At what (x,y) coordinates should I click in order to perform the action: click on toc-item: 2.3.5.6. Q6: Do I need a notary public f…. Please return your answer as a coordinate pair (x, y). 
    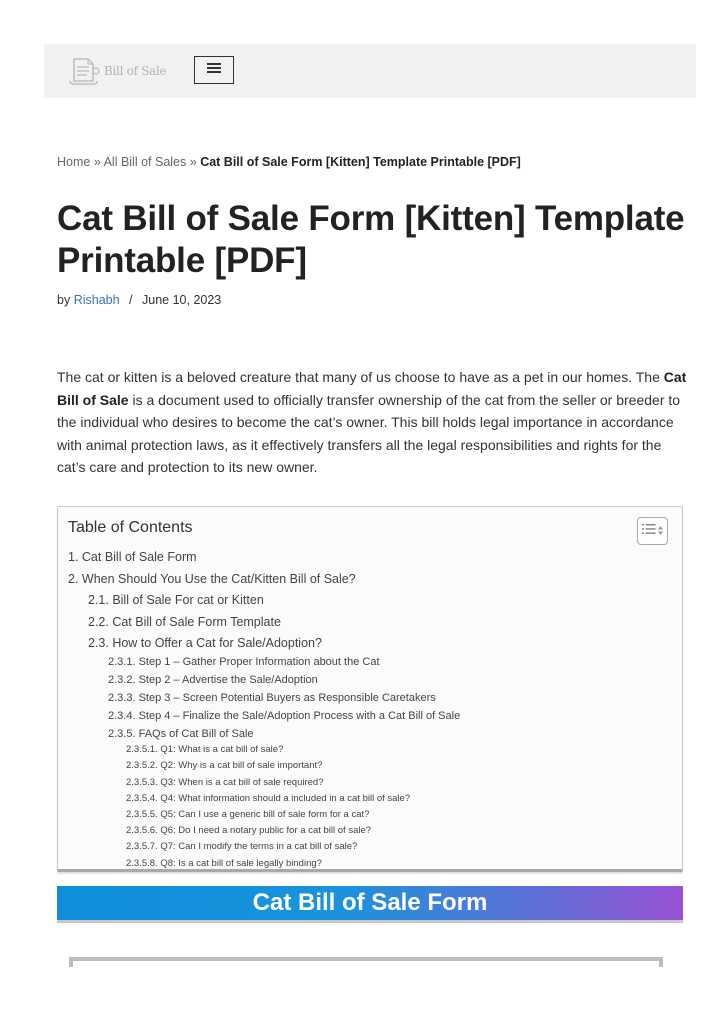
    Looking at the image, I should click on (248, 830).